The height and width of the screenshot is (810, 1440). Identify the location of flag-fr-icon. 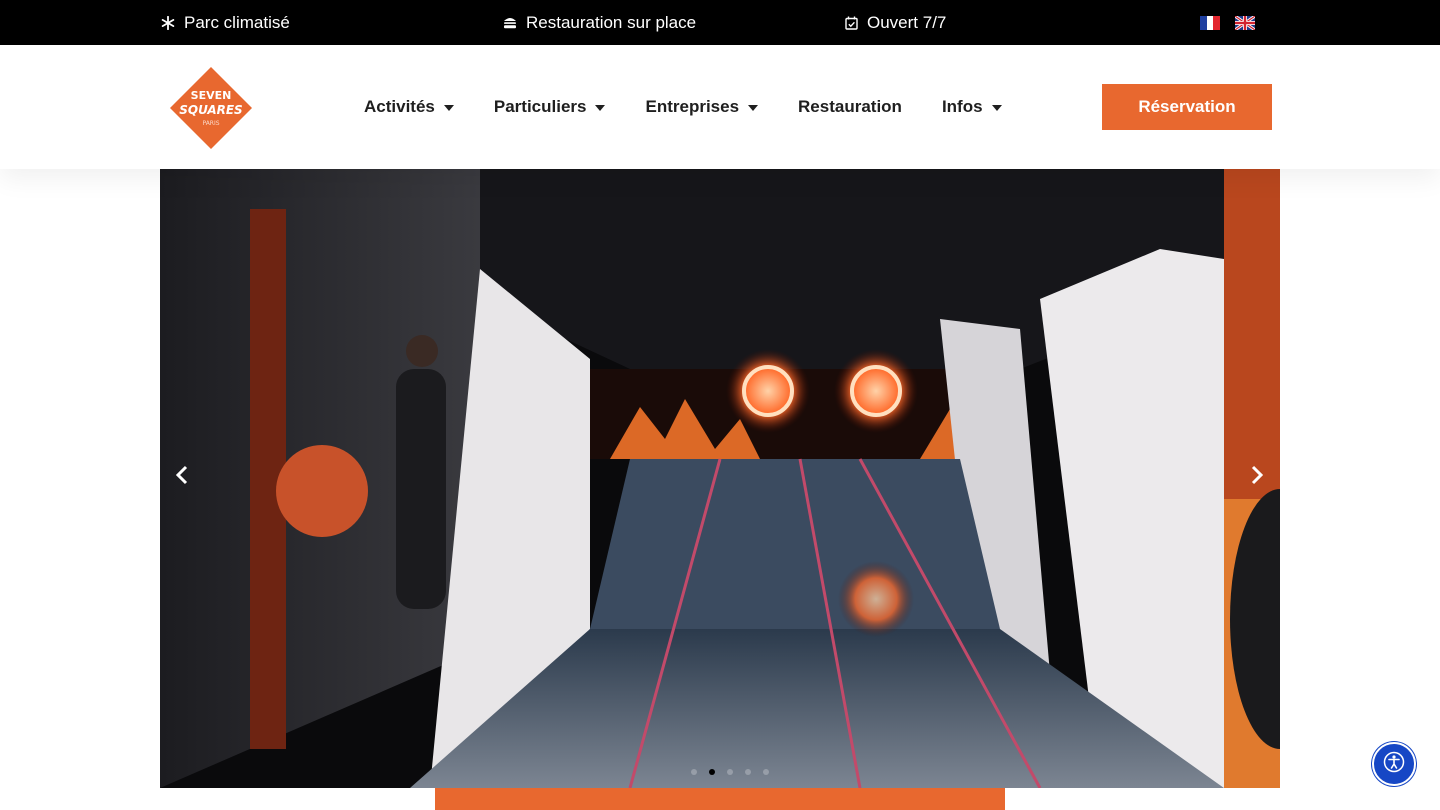
(1210, 23).